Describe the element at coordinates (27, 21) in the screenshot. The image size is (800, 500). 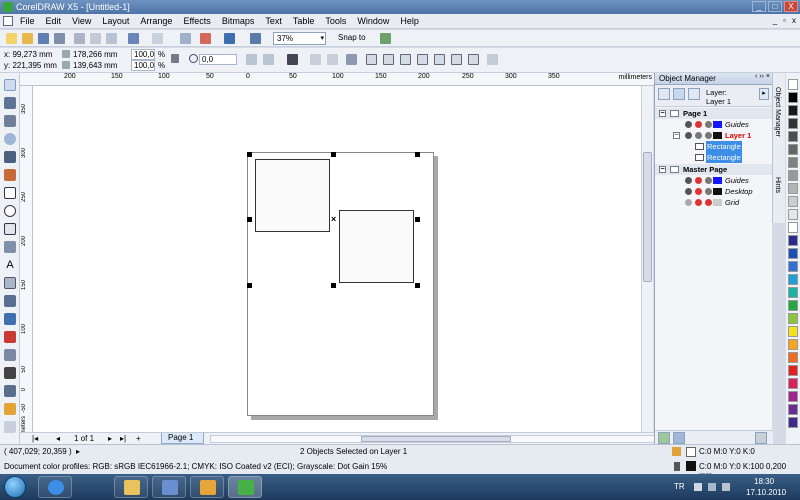
I see `menu-file: File` at that location.